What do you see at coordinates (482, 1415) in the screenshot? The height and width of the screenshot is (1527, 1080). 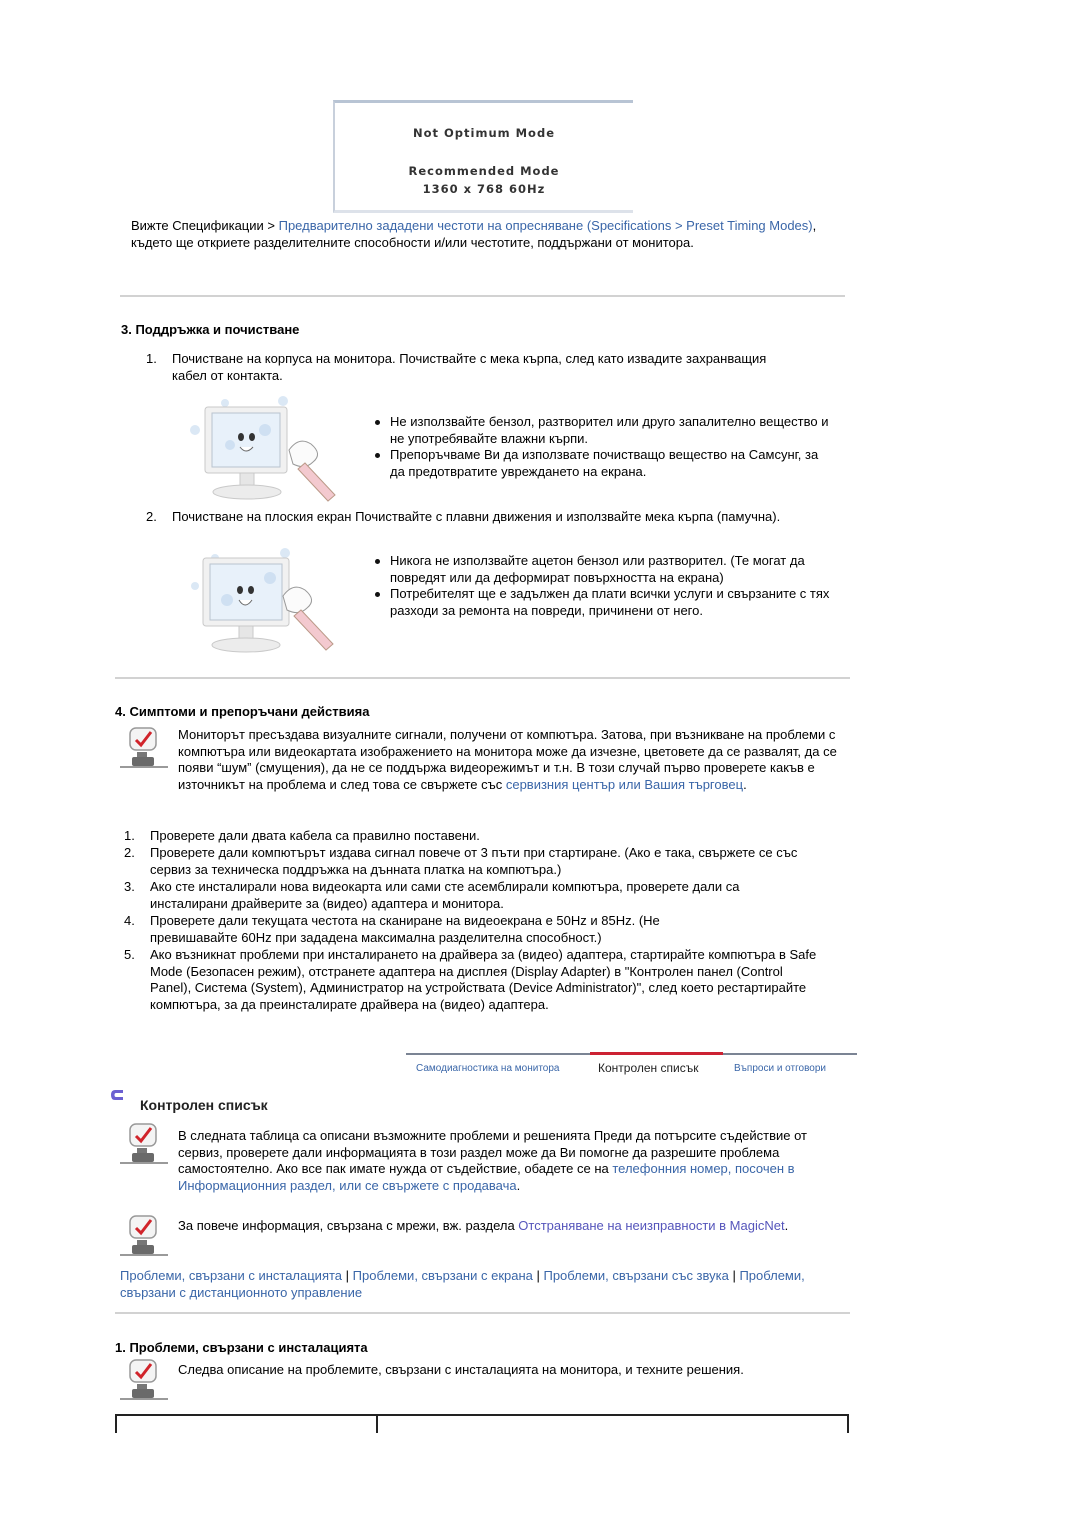 I see `problems-table-top-border` at bounding box center [482, 1415].